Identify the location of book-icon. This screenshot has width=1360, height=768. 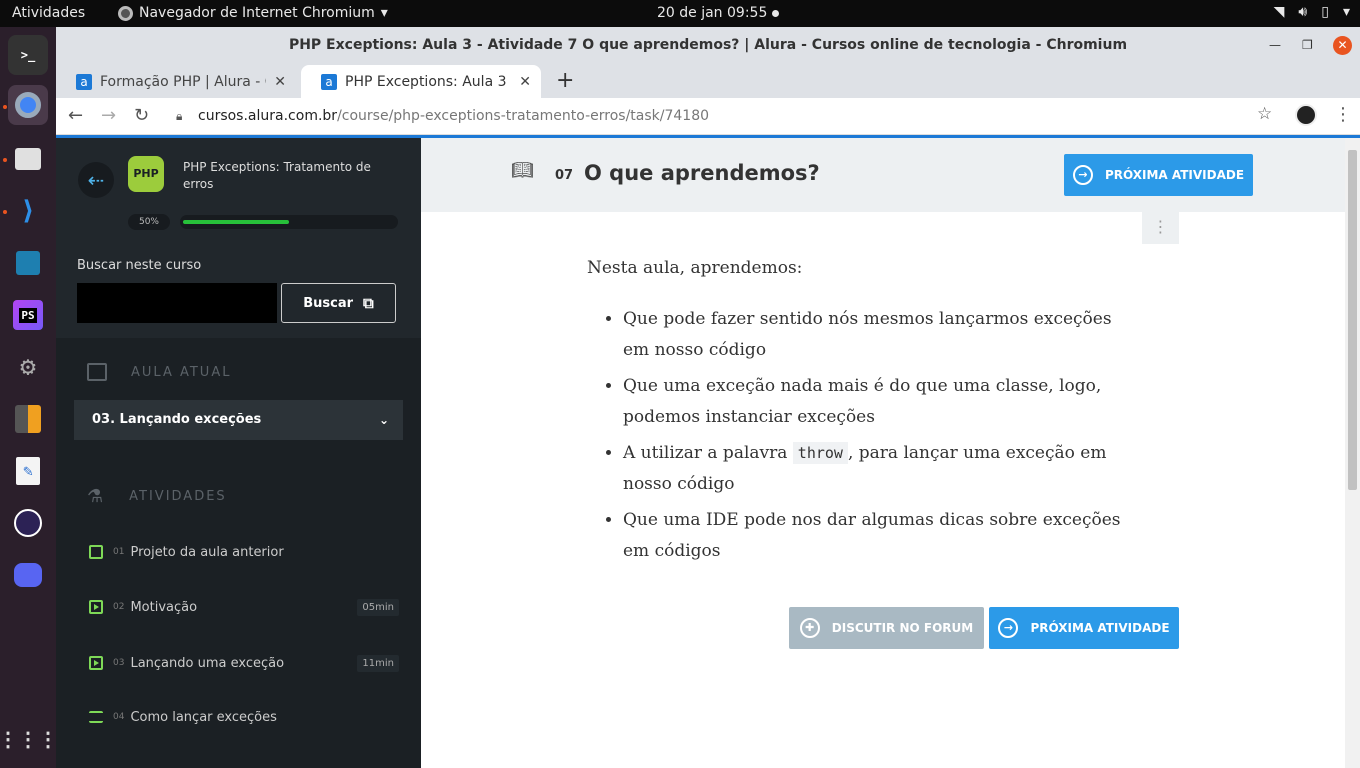
(96, 552).